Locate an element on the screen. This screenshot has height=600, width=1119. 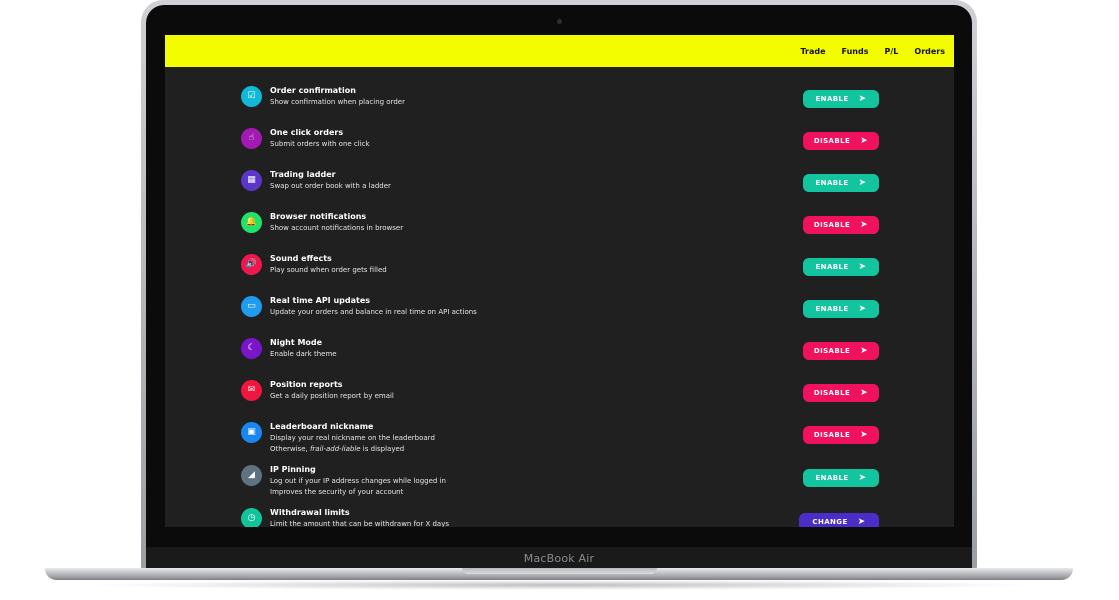
laptop-chin: MacBook Air is located at coordinates (559, 558).